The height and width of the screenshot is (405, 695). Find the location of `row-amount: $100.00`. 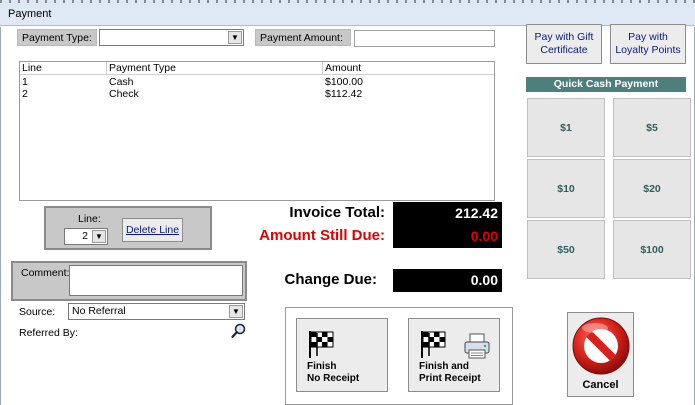

row-amount: $100.00 is located at coordinates (344, 82).